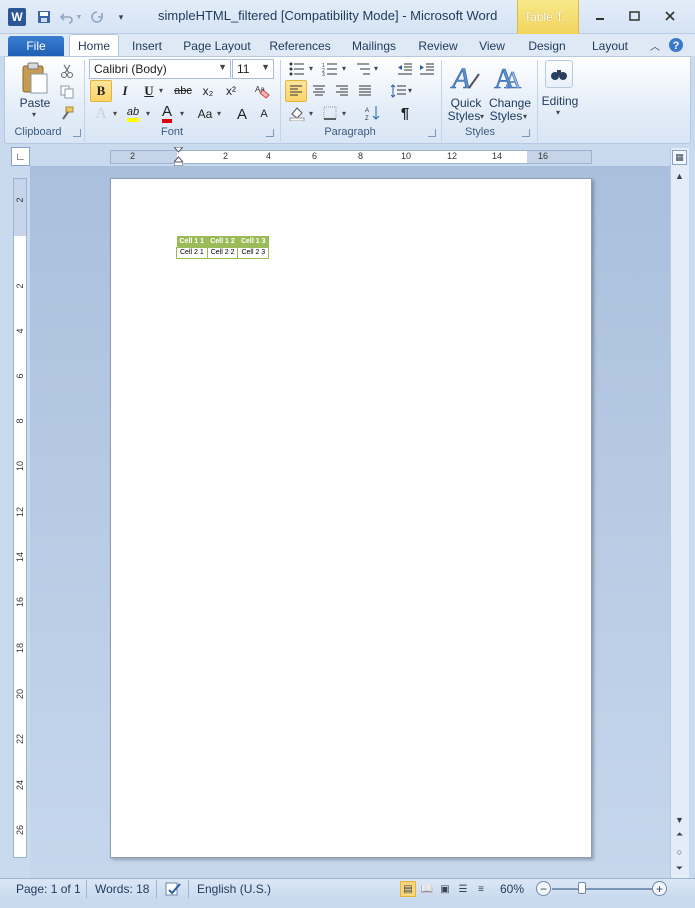  What do you see at coordinates (670, 16) in the screenshot?
I see `close-button` at bounding box center [670, 16].